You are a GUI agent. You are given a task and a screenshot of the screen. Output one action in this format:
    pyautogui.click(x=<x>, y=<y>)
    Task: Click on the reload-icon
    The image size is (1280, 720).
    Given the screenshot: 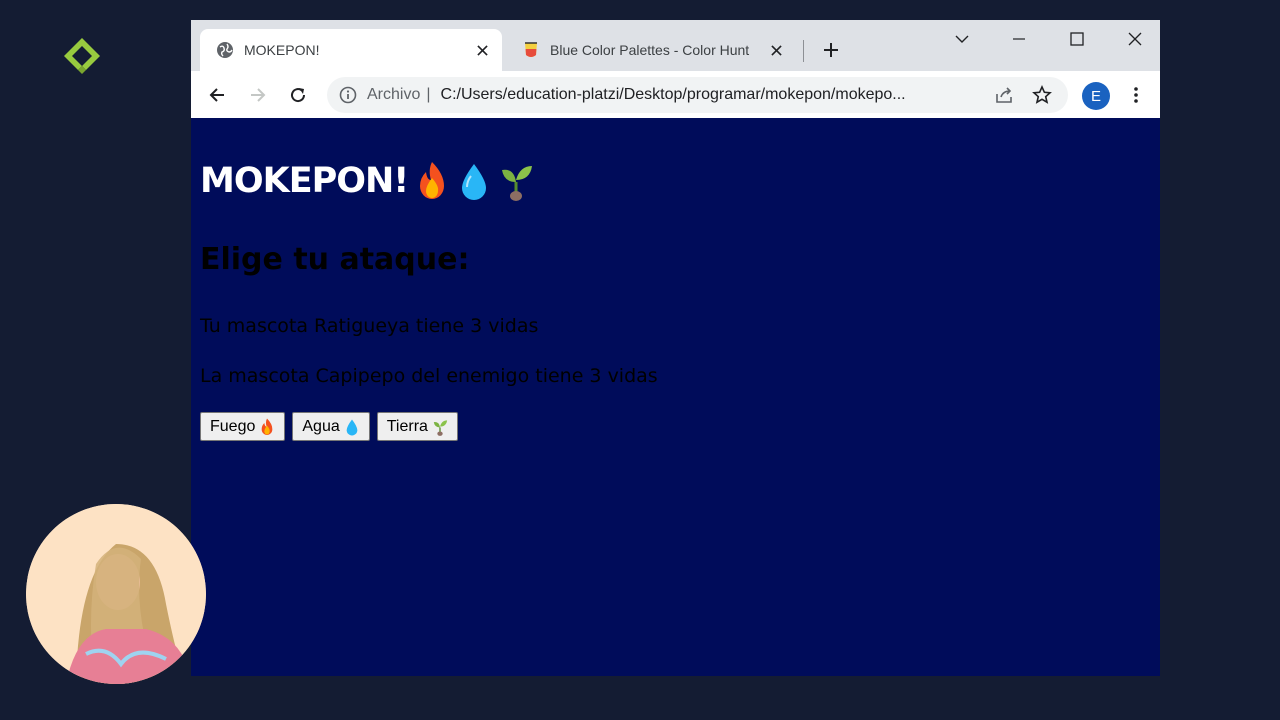 What is the action you would take?
    pyautogui.click(x=298, y=95)
    